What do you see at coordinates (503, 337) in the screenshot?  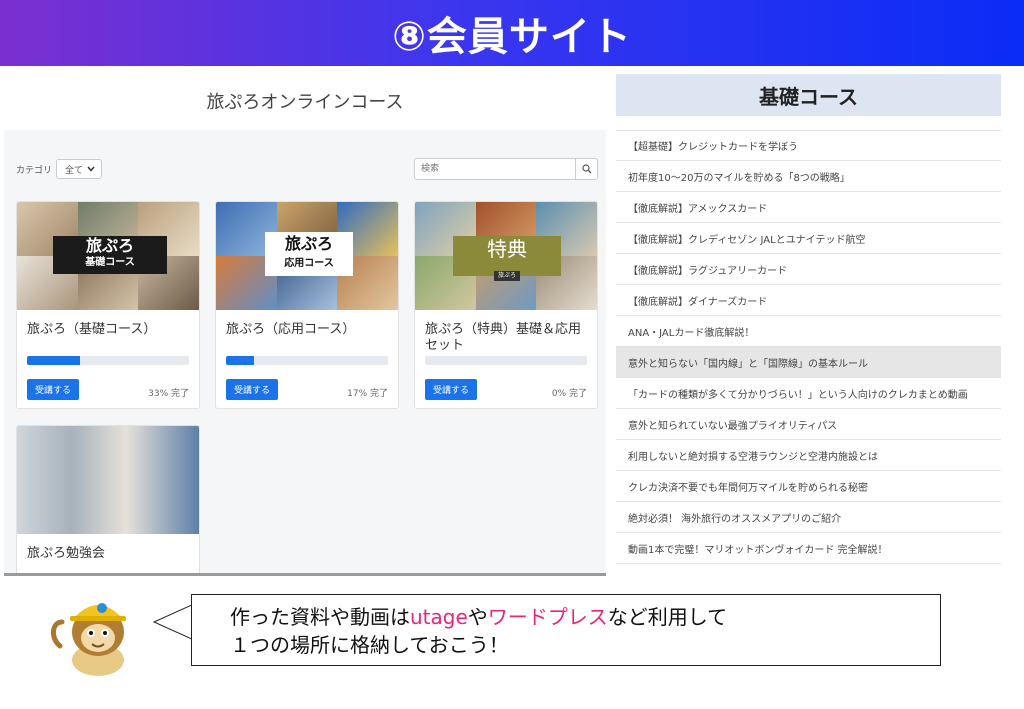 I see `course-title: 旅ぷろ（特典）基礎＆応用セット` at bounding box center [503, 337].